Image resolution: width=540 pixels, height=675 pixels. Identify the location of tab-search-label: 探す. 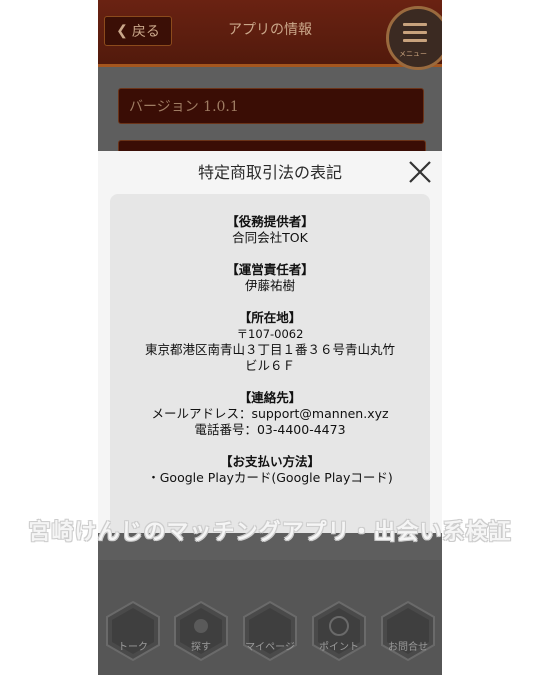
(201, 647).